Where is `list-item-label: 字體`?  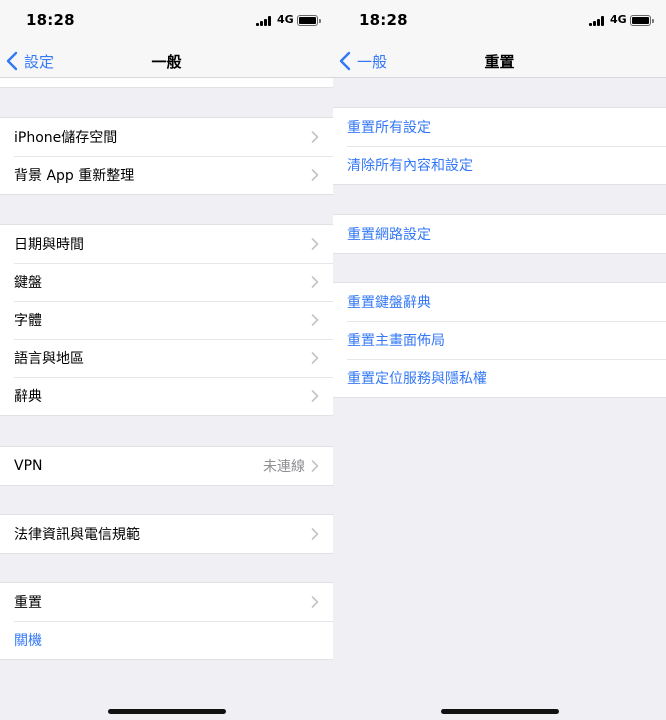 list-item-label: 字體 is located at coordinates (28, 321).